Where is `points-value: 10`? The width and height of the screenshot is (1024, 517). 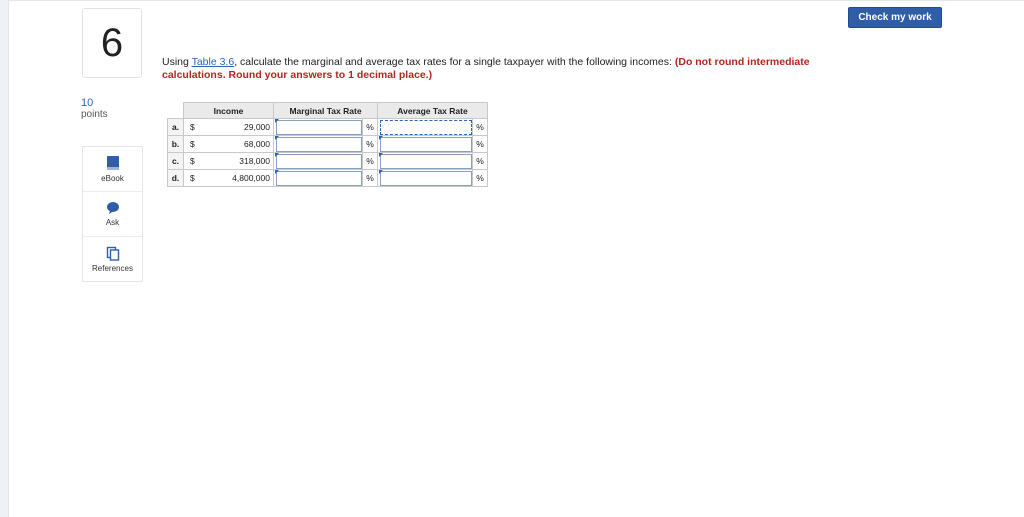 points-value: 10 is located at coordinates (87, 103).